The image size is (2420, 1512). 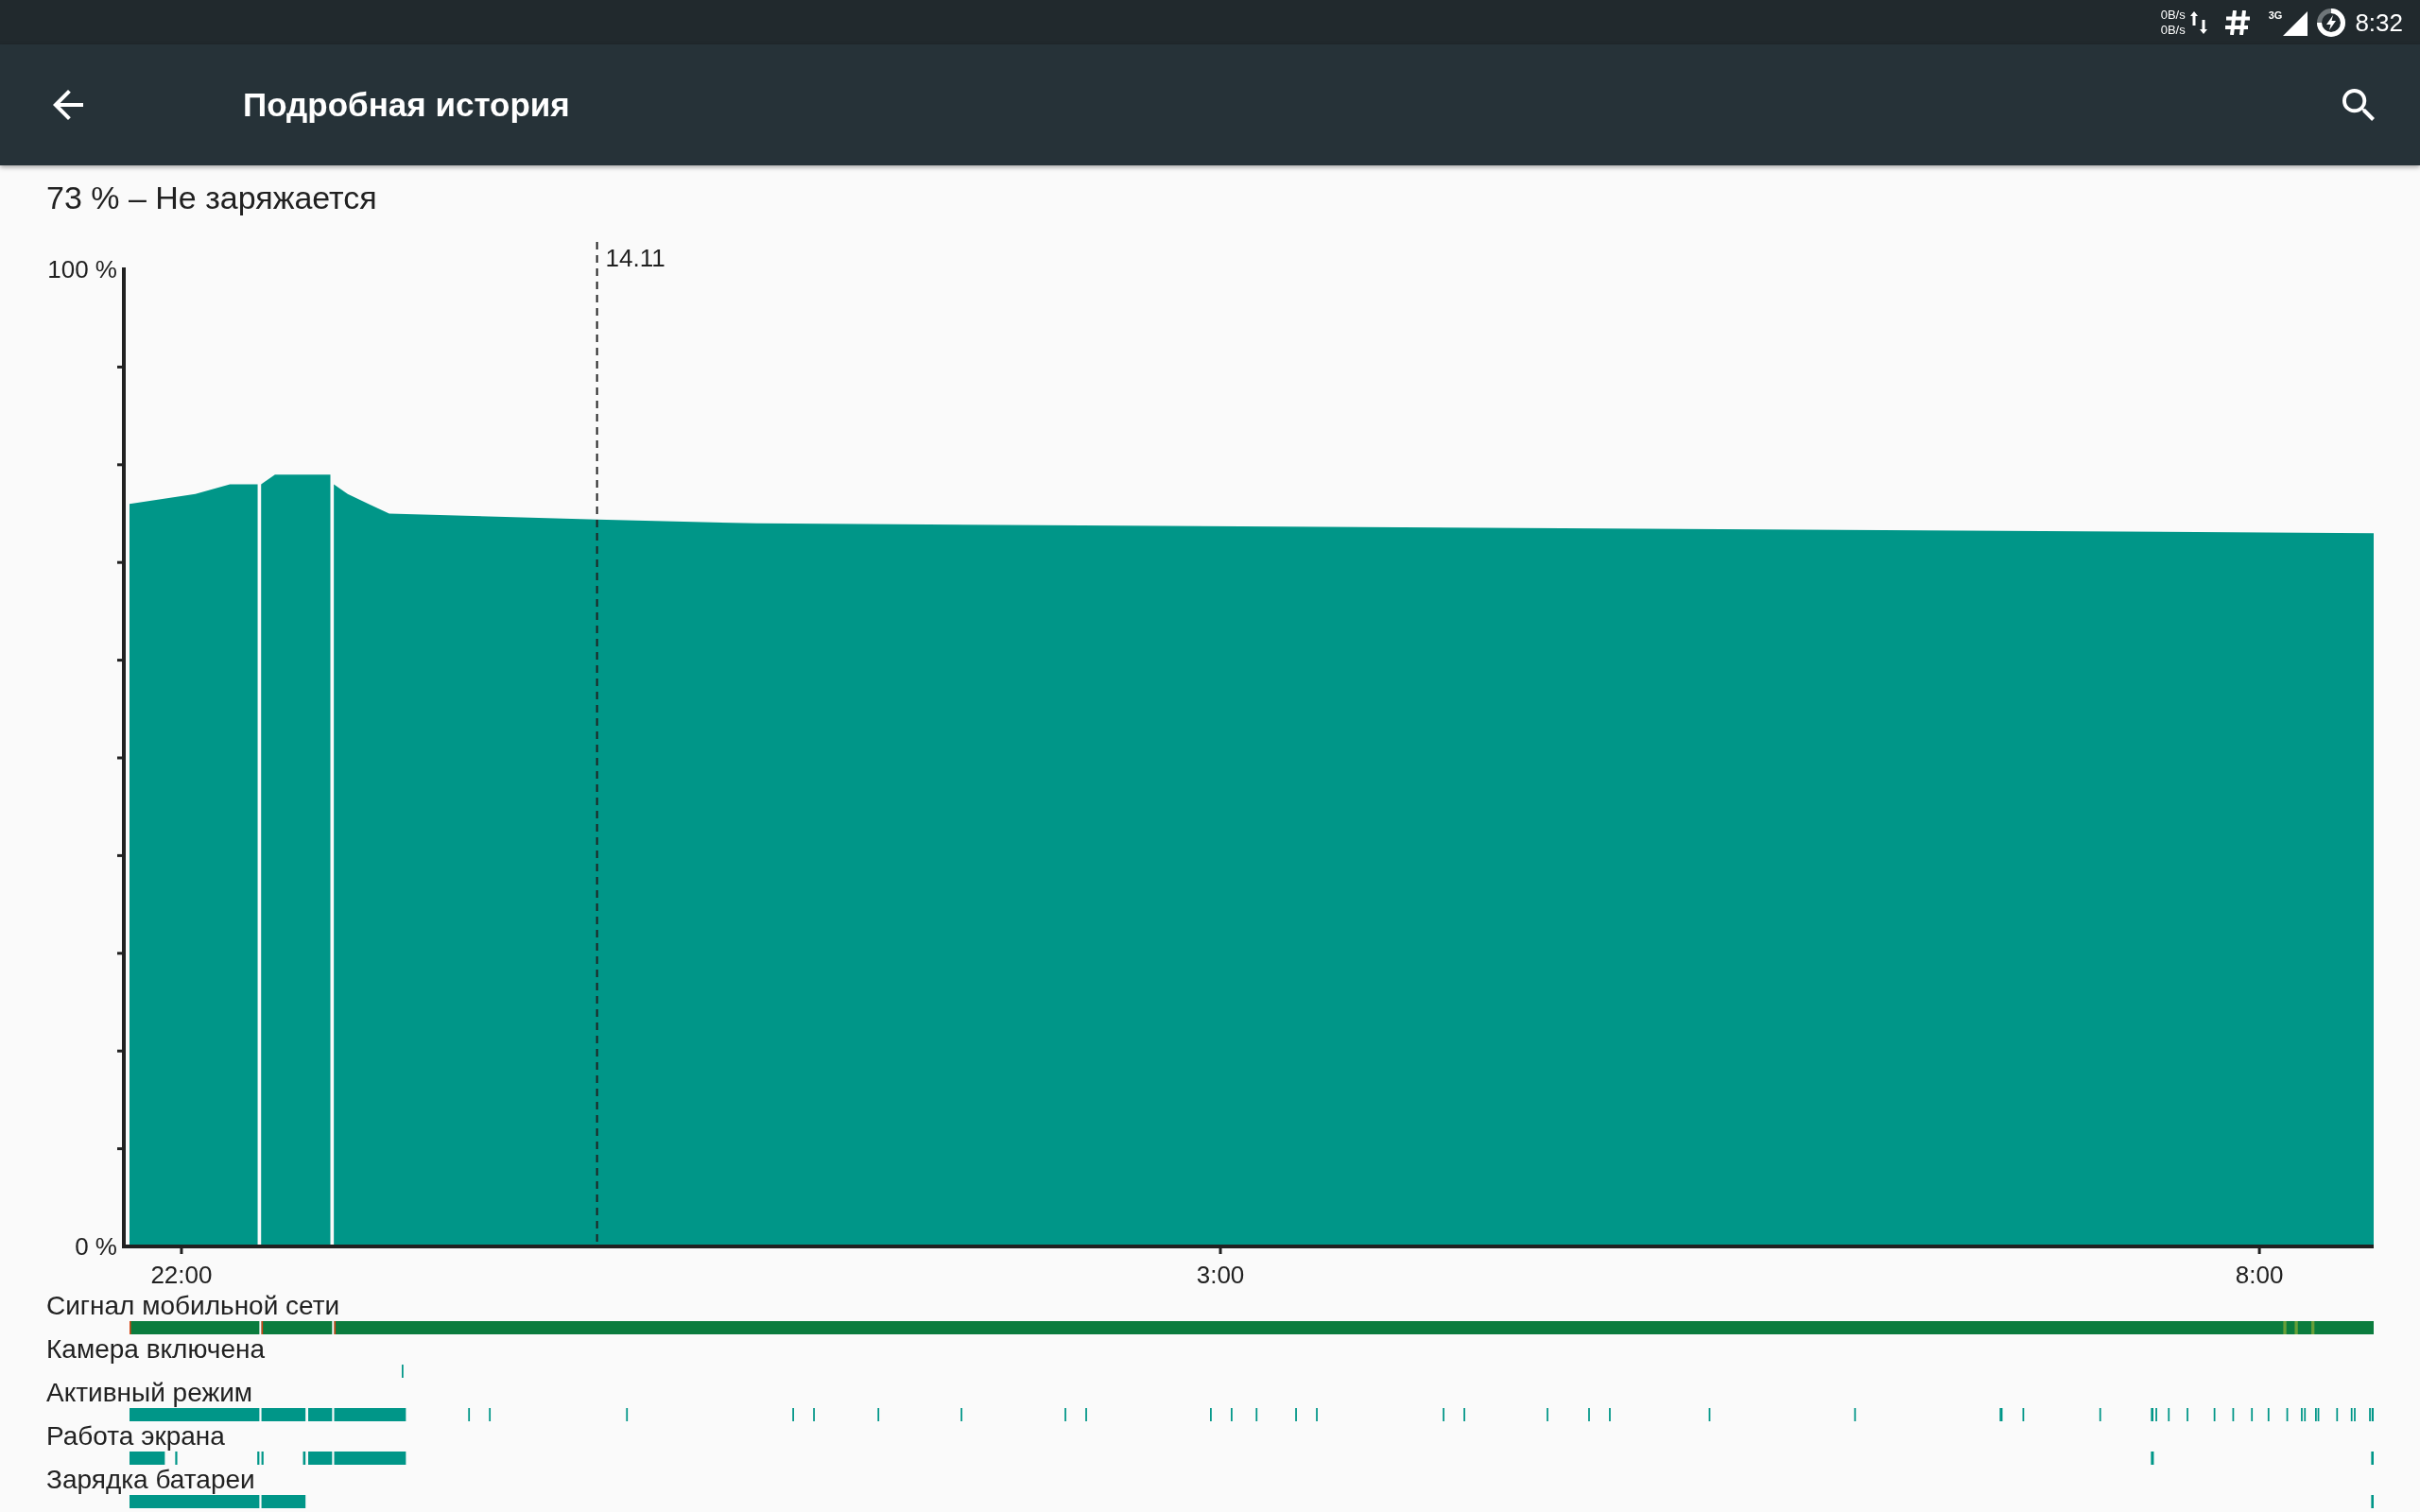 I want to click on hash-icon, so click(x=2237, y=22).